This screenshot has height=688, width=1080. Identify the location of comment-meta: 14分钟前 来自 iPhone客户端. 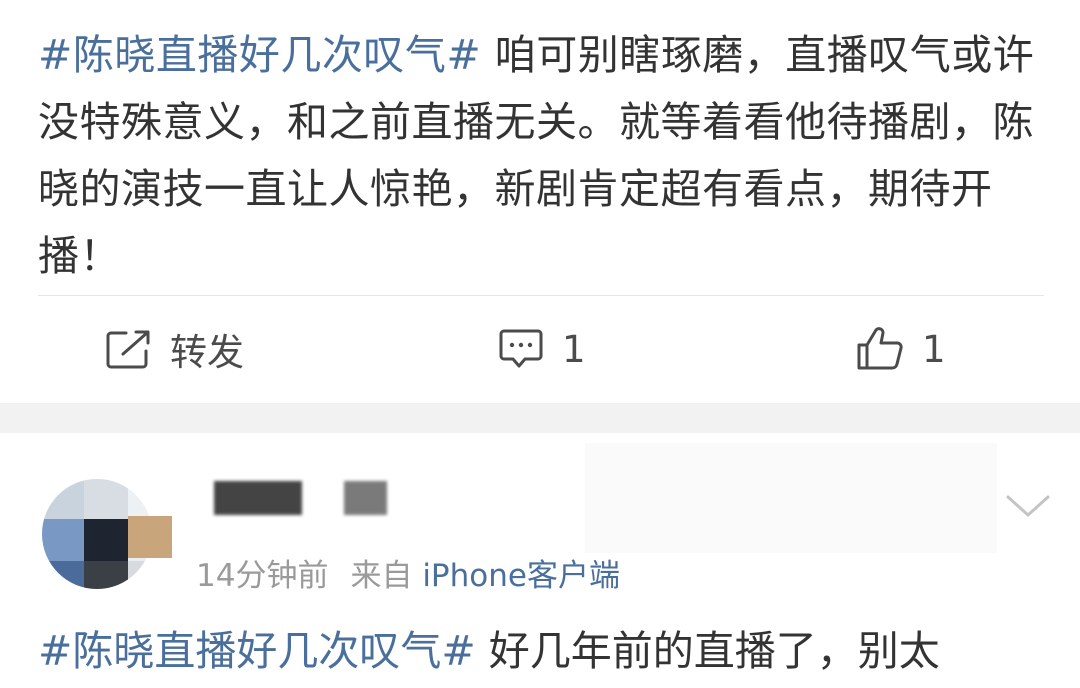
(408, 572).